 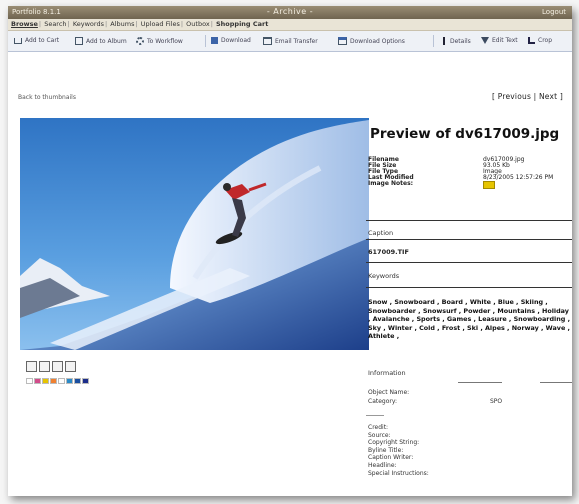 I want to click on crop-icon, so click(x=531, y=40).